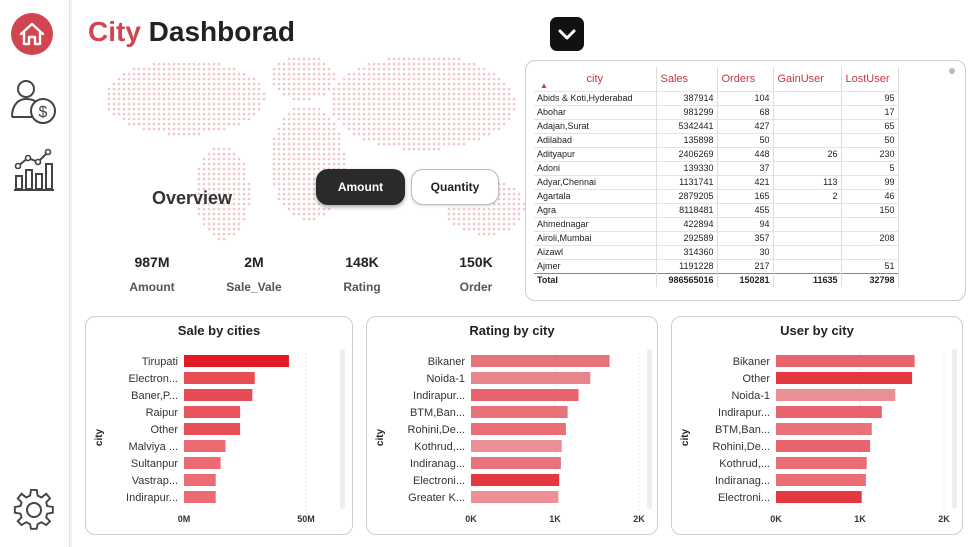  Describe the element at coordinates (870, 79) in the screenshot. I see `column-header-lostuser: LostUser` at that location.